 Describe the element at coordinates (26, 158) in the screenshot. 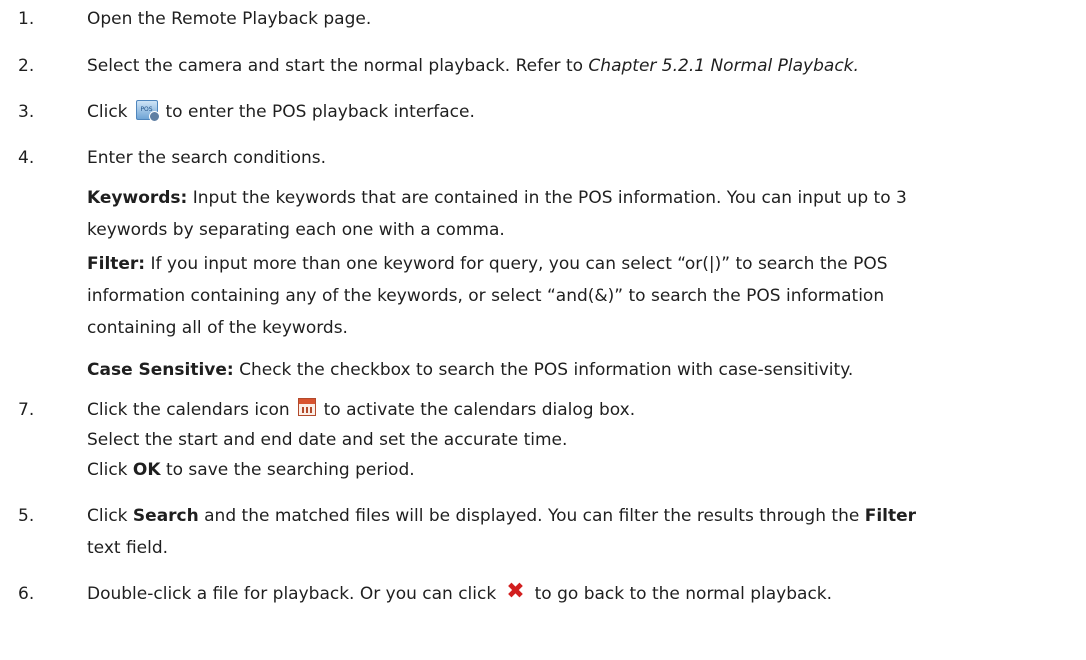

I see `step-number: 4.` at that location.